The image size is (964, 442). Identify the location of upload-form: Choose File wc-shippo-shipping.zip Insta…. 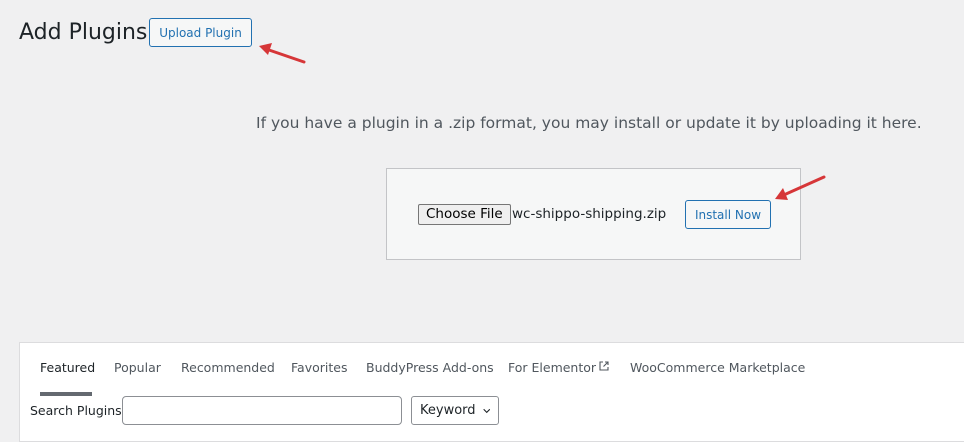
(593, 214).